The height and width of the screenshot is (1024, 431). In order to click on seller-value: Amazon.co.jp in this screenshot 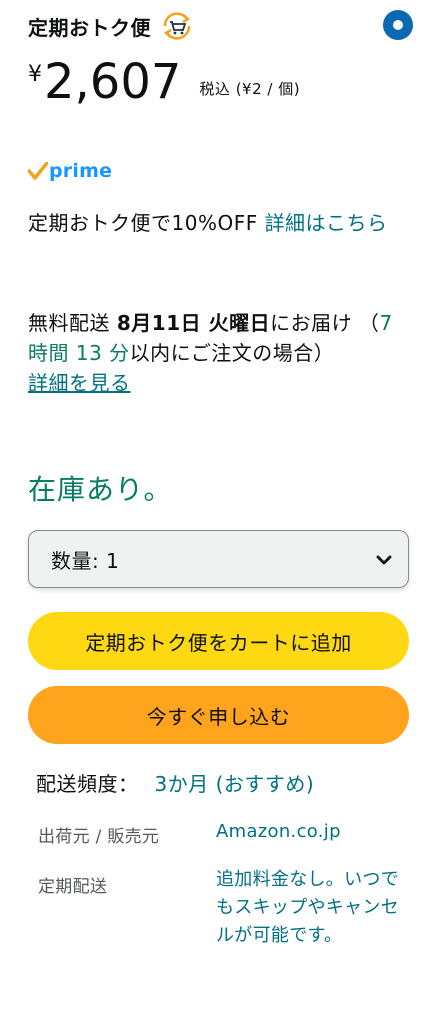, I will do `click(311, 832)`.